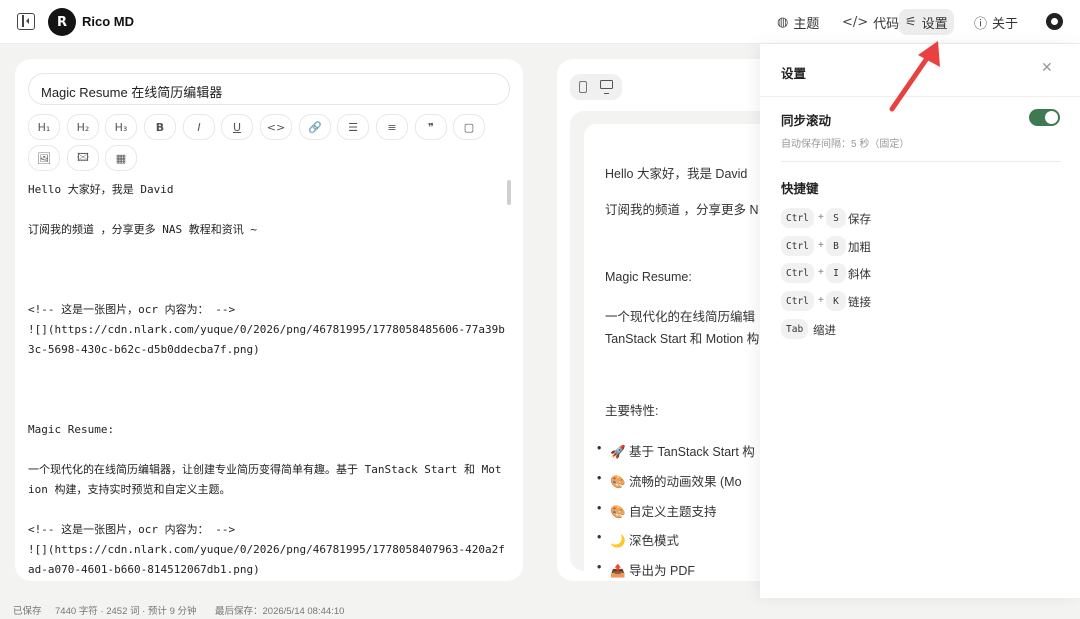 This screenshot has height=619, width=1080. What do you see at coordinates (1044, 117) in the screenshot?
I see `sync-scroll-toggle` at bounding box center [1044, 117].